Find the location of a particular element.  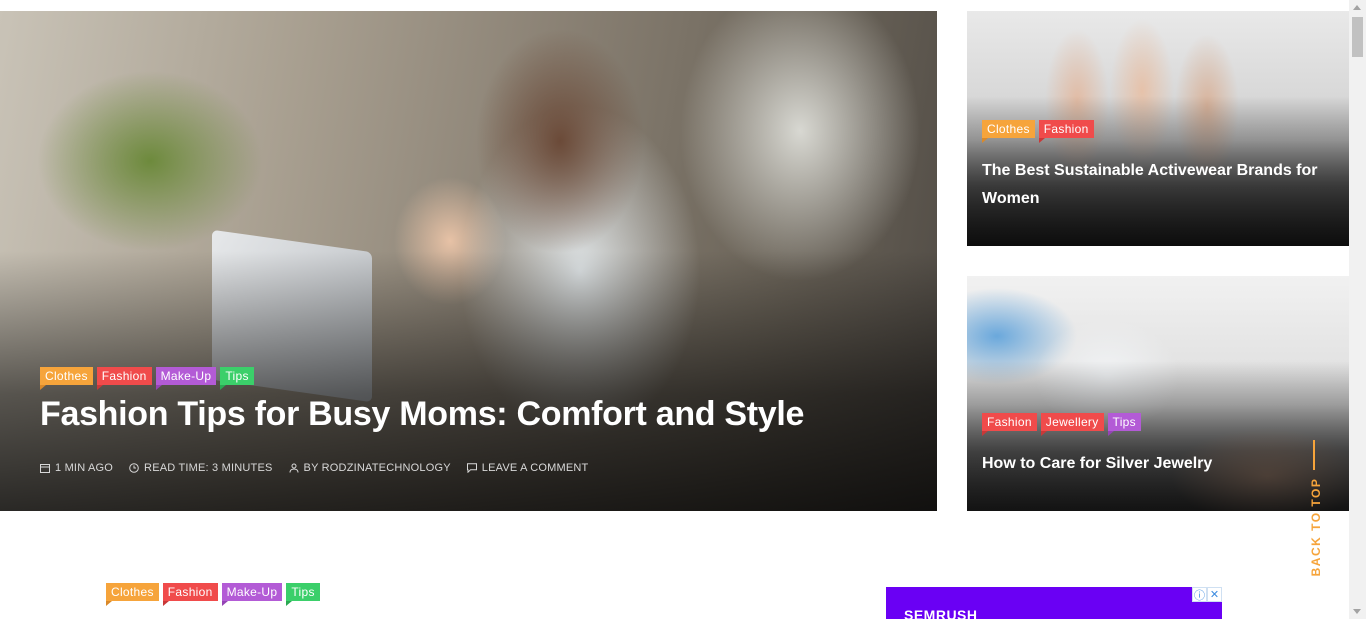

post-date: 1 MIN AGO is located at coordinates (76, 468).